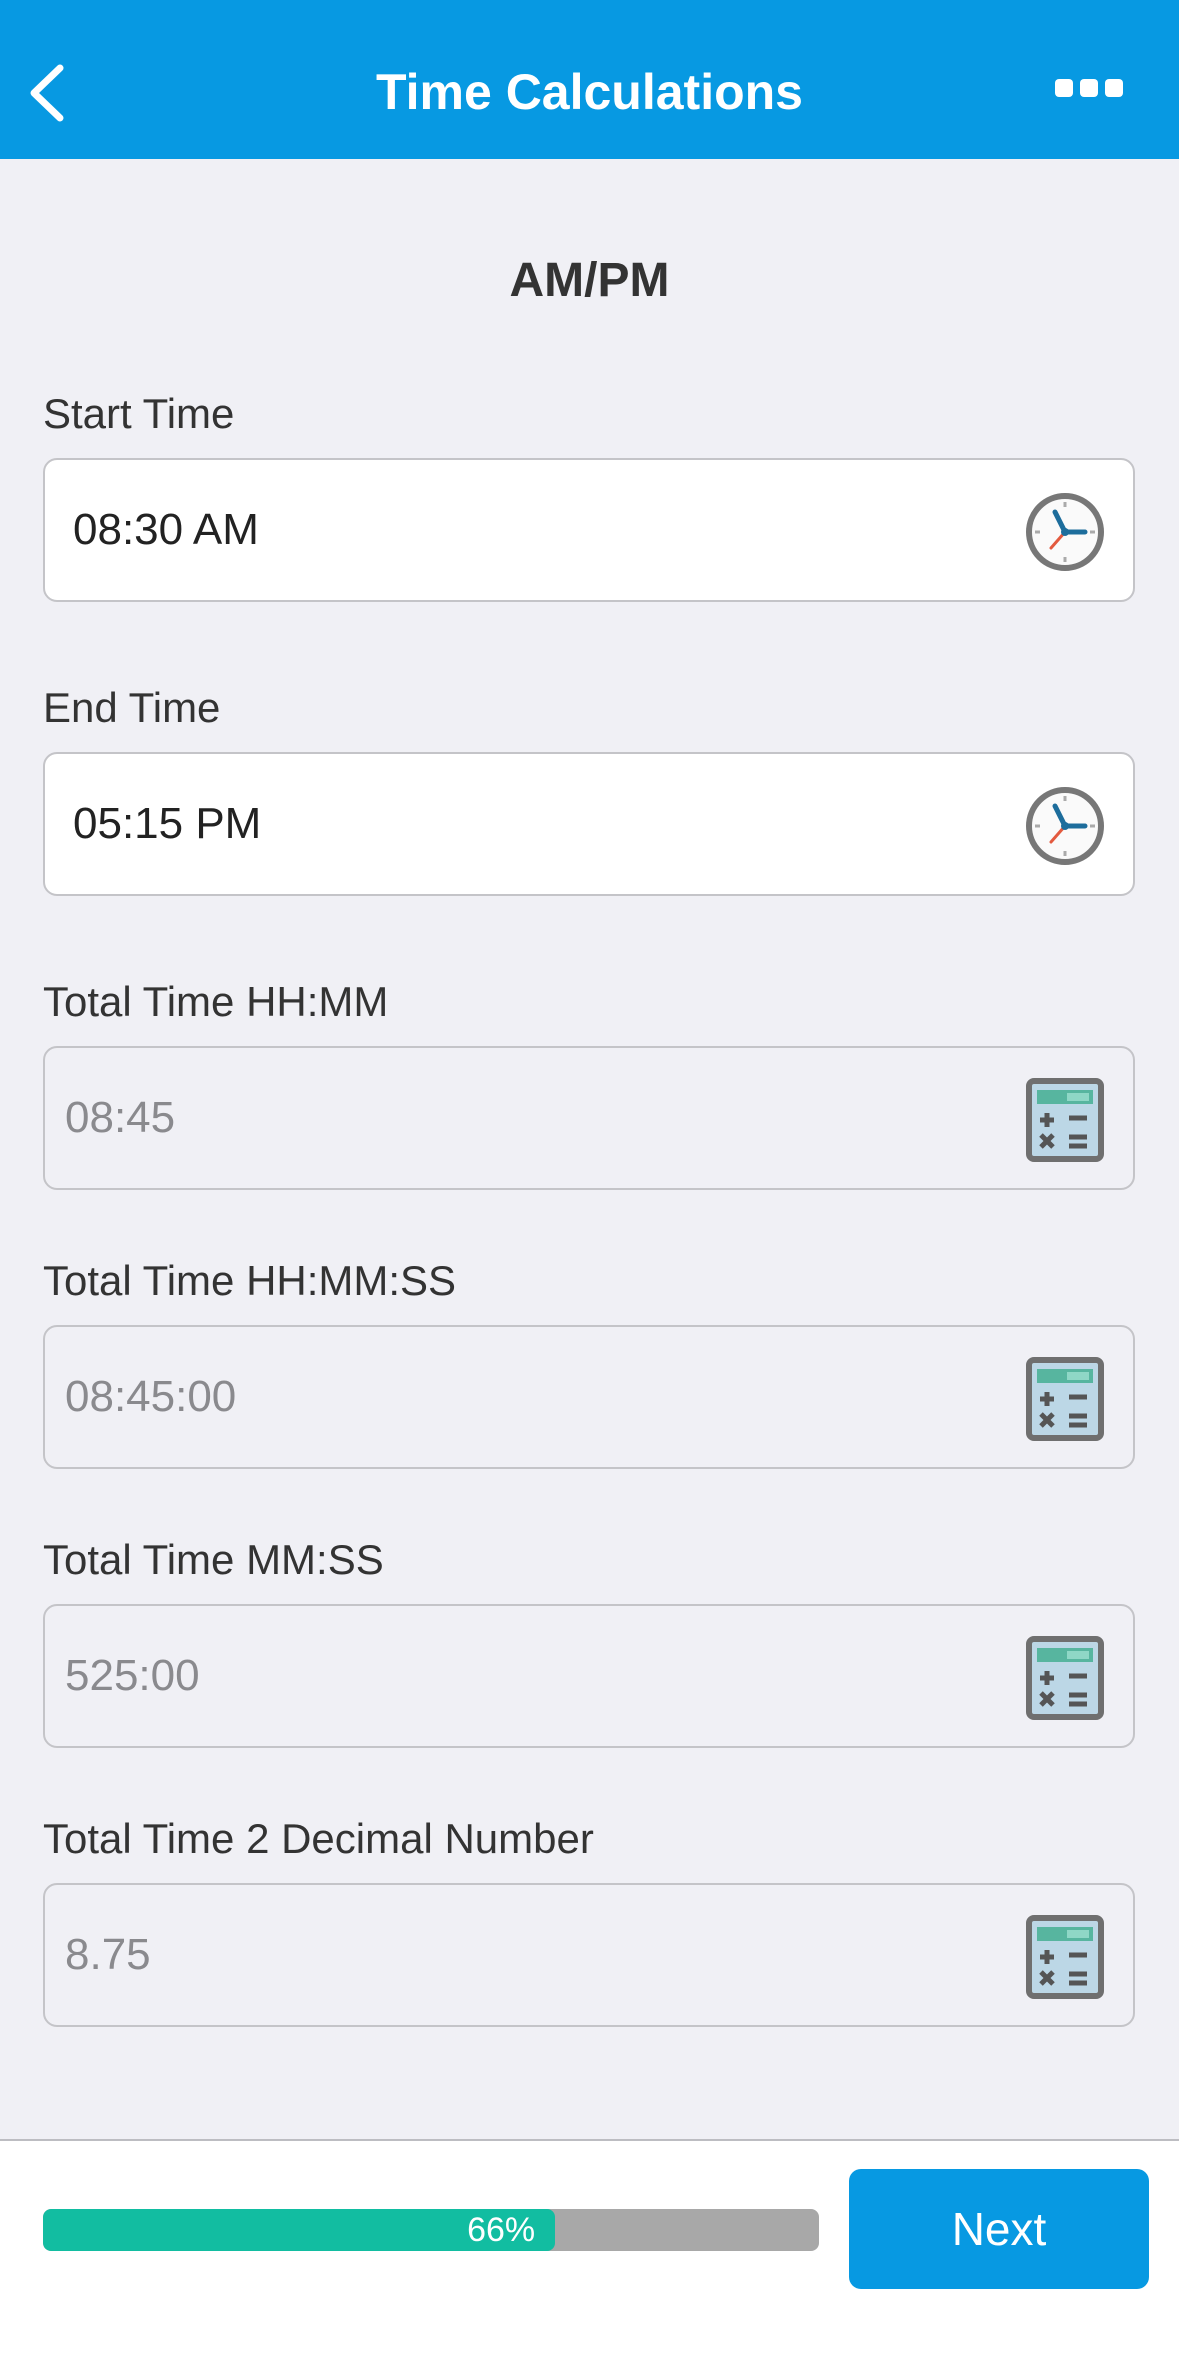  What do you see at coordinates (299, 2230) in the screenshot?
I see `progress-fill: 66%` at bounding box center [299, 2230].